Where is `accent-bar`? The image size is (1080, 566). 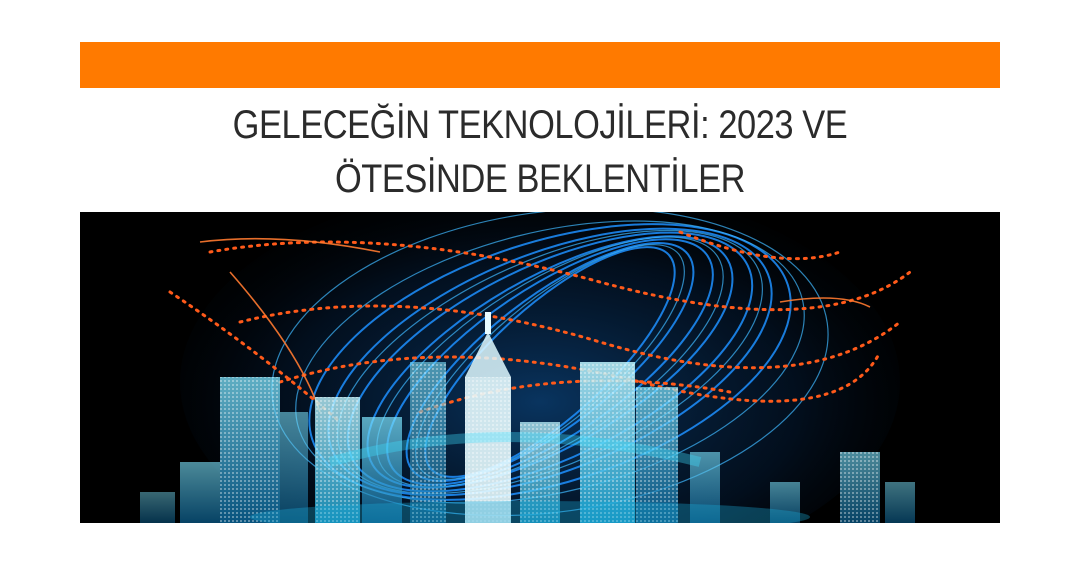
accent-bar is located at coordinates (540, 65).